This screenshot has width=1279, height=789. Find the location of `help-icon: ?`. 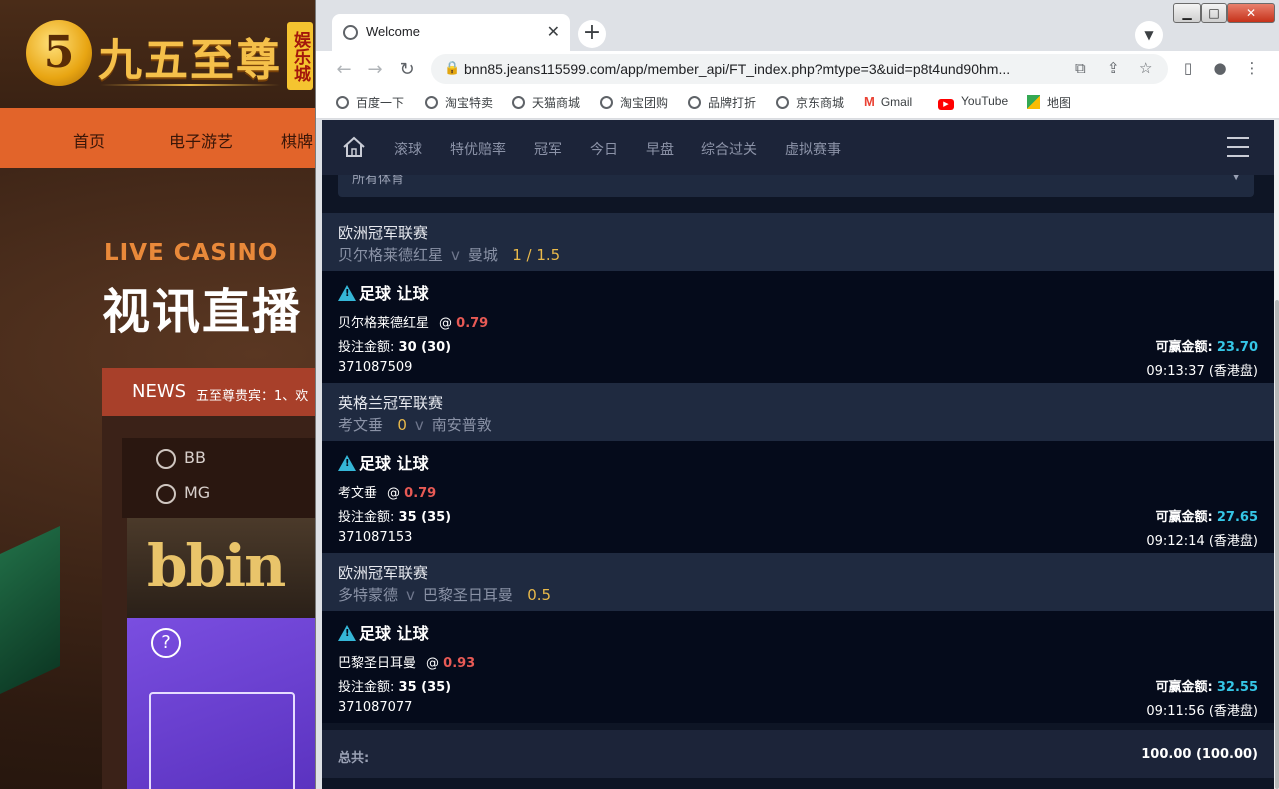

help-icon: ? is located at coordinates (166, 643).